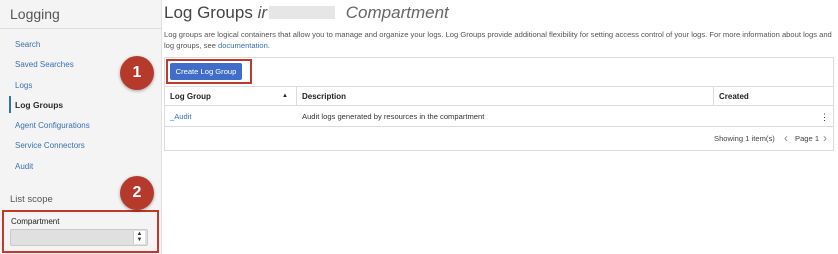 This screenshot has width=838, height=254. What do you see at coordinates (208, 12) in the screenshot?
I see `page-title-text: Log Groups` at bounding box center [208, 12].